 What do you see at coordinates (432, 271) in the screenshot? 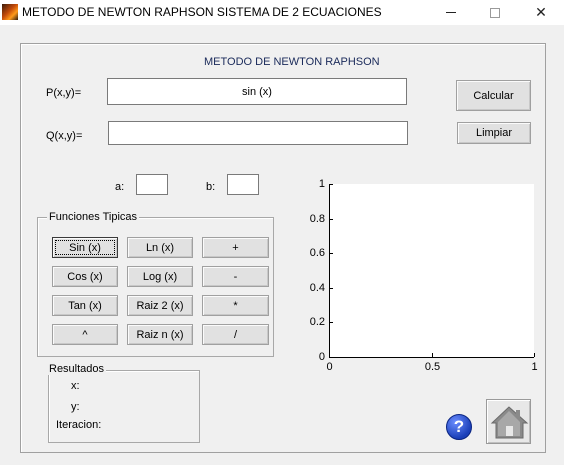
I see `plot-axes-lines` at bounding box center [432, 271].